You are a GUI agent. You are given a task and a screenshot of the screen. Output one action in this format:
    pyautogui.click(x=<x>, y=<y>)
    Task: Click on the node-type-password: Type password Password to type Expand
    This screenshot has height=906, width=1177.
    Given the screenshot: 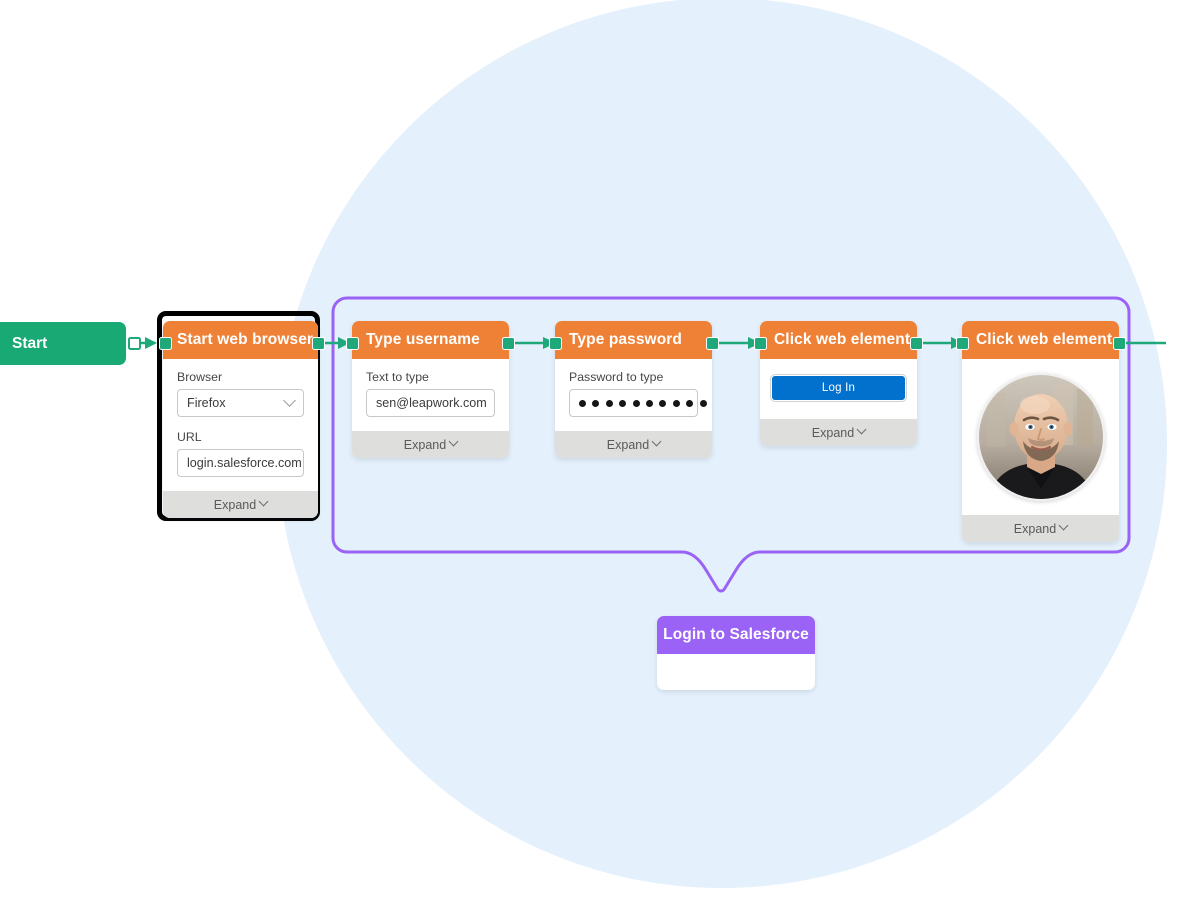 What is the action you would take?
    pyautogui.click(x=633, y=389)
    